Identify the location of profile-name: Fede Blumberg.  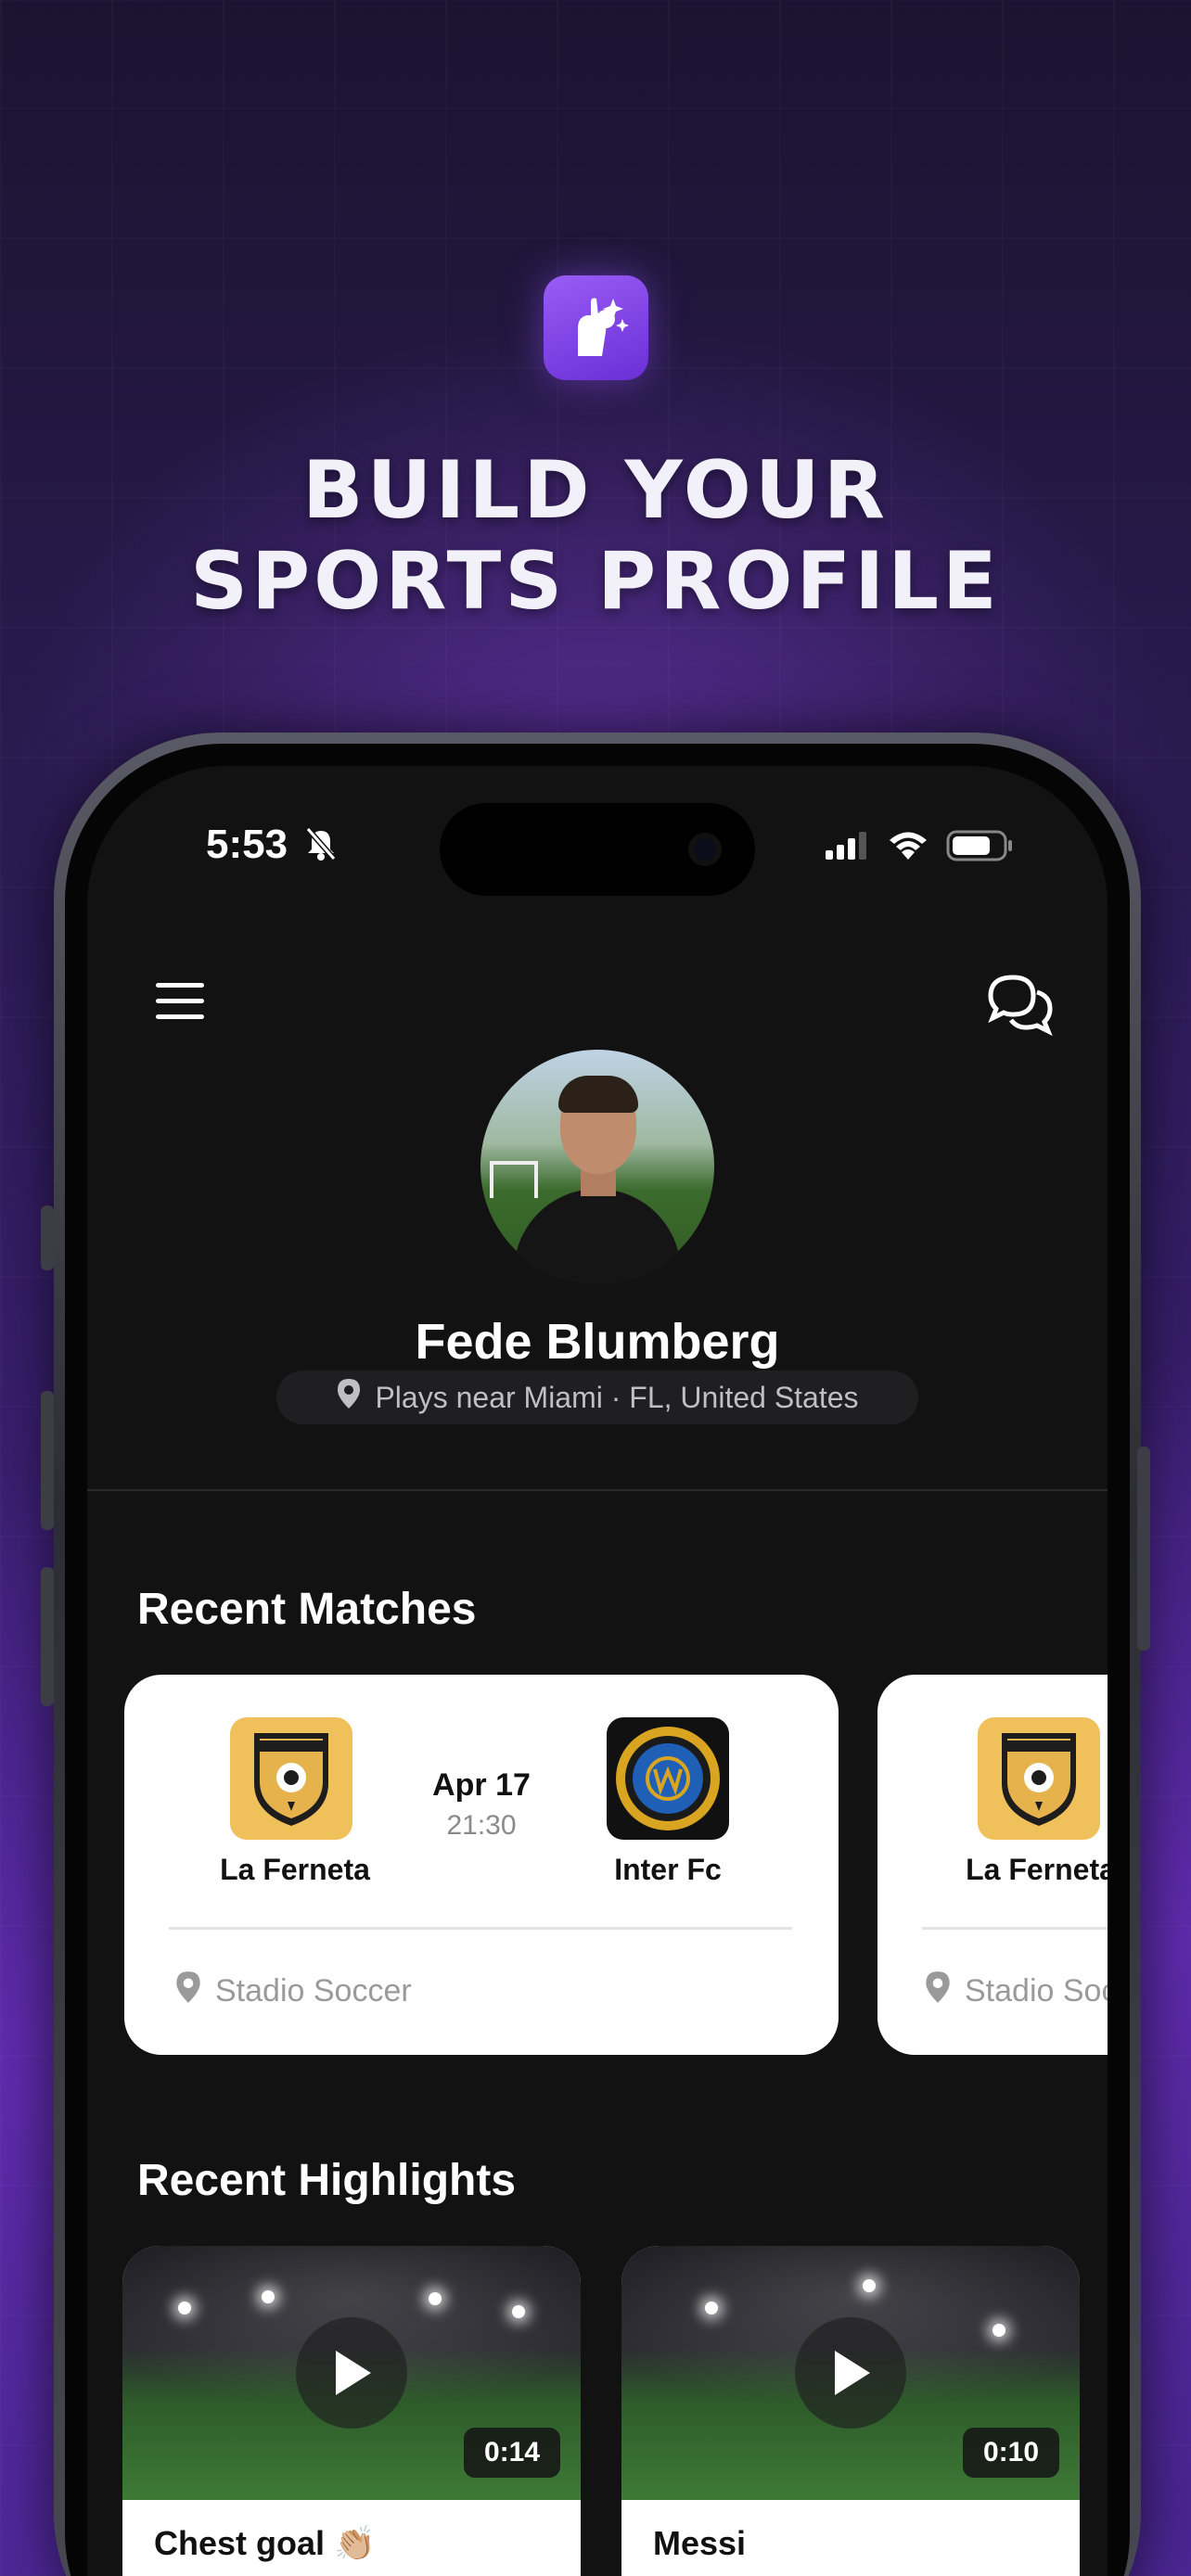
(597, 1342).